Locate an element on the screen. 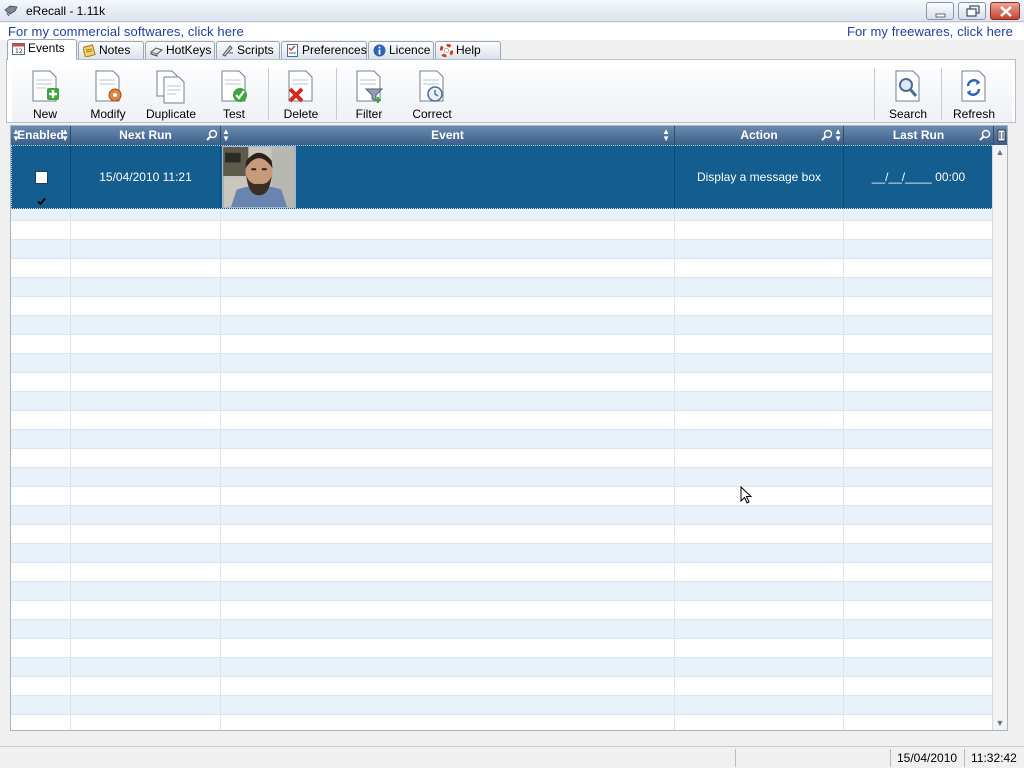 This screenshot has width=1024, height=768. enabled-checkbox is located at coordinates (41, 188).